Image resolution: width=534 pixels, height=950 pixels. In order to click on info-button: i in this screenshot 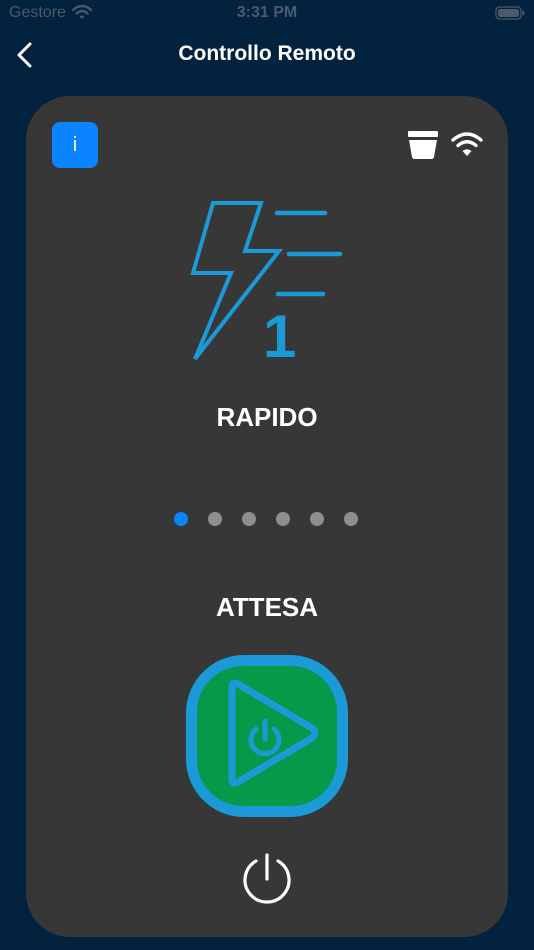, I will do `click(75, 145)`.